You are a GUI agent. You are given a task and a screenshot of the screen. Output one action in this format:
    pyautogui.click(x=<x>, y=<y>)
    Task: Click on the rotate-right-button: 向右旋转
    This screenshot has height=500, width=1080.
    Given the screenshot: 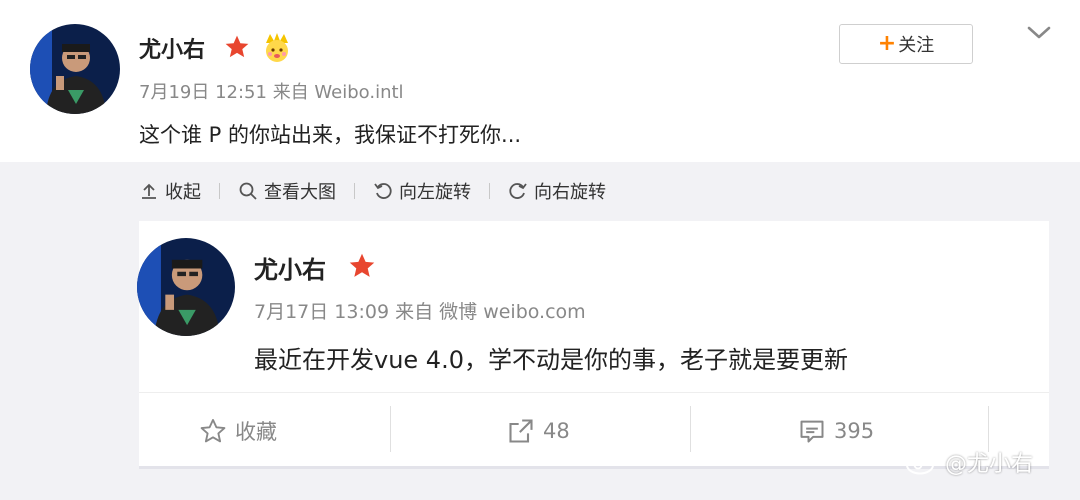 What is the action you would take?
    pyautogui.click(x=557, y=191)
    